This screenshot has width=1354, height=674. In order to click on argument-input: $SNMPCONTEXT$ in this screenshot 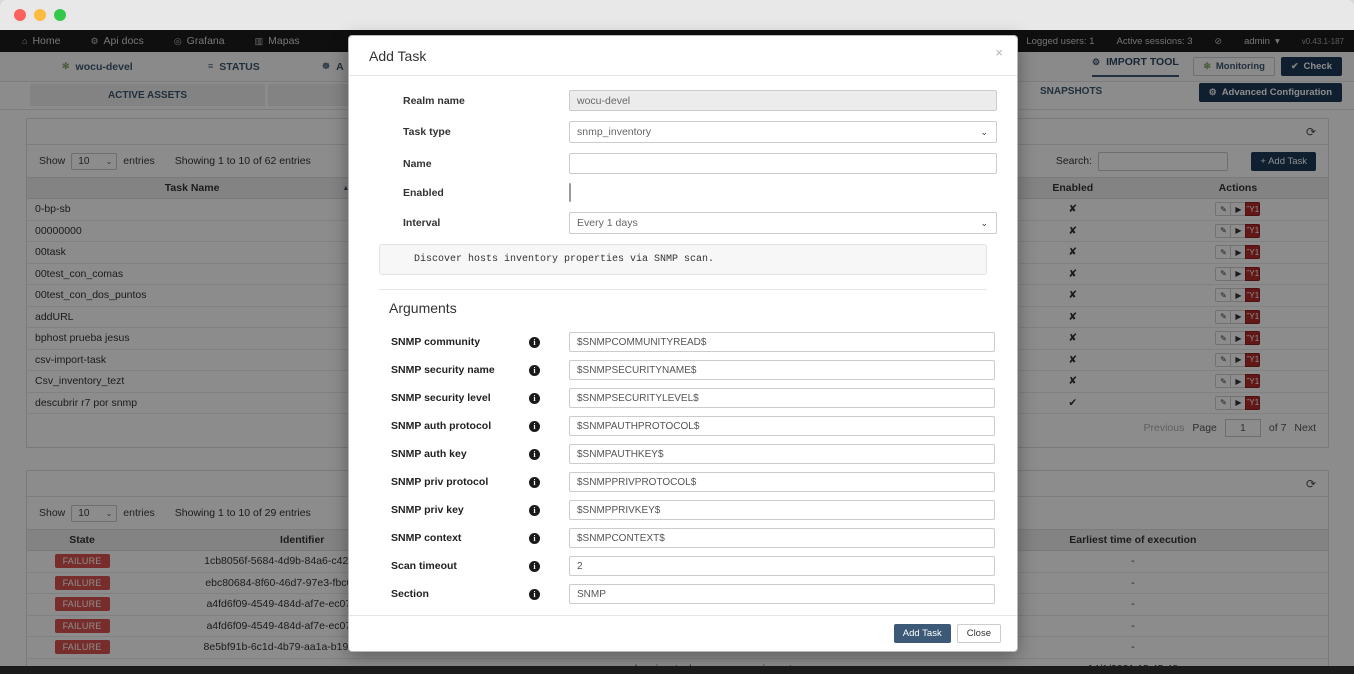, I will do `click(782, 538)`.